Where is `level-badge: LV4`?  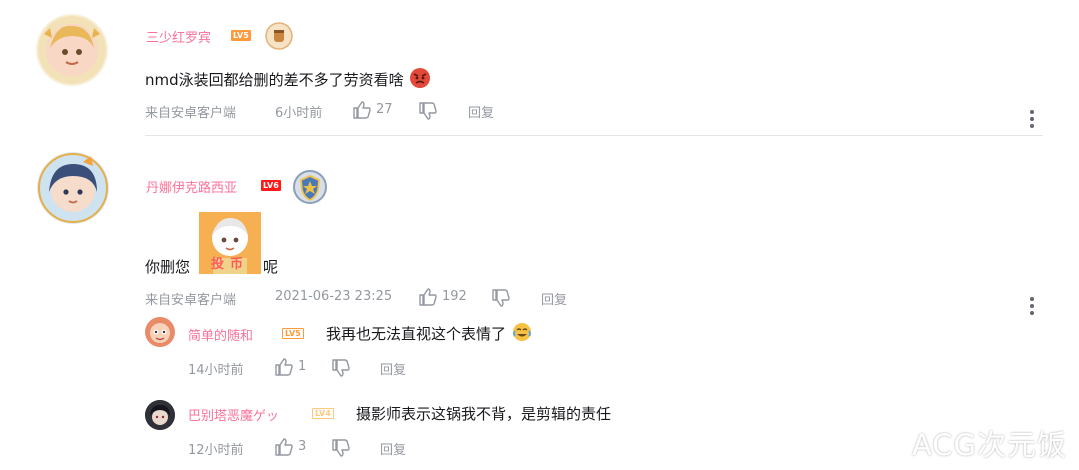
level-badge: LV4 is located at coordinates (323, 413).